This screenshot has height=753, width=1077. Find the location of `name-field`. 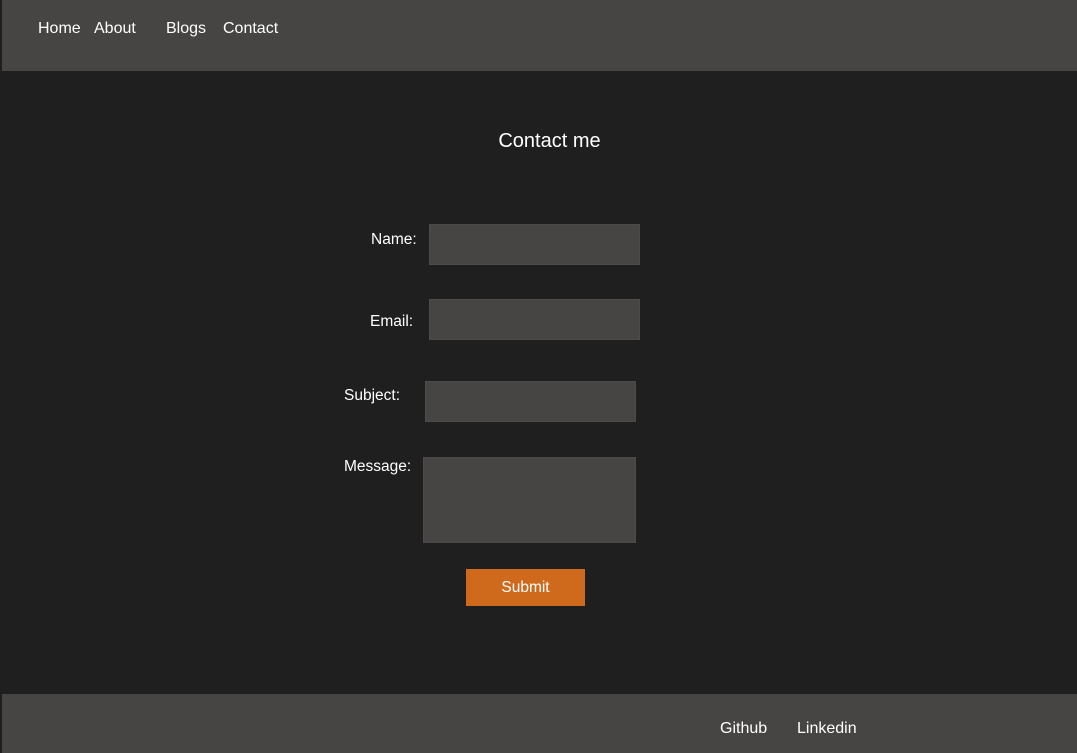

name-field is located at coordinates (534, 244).